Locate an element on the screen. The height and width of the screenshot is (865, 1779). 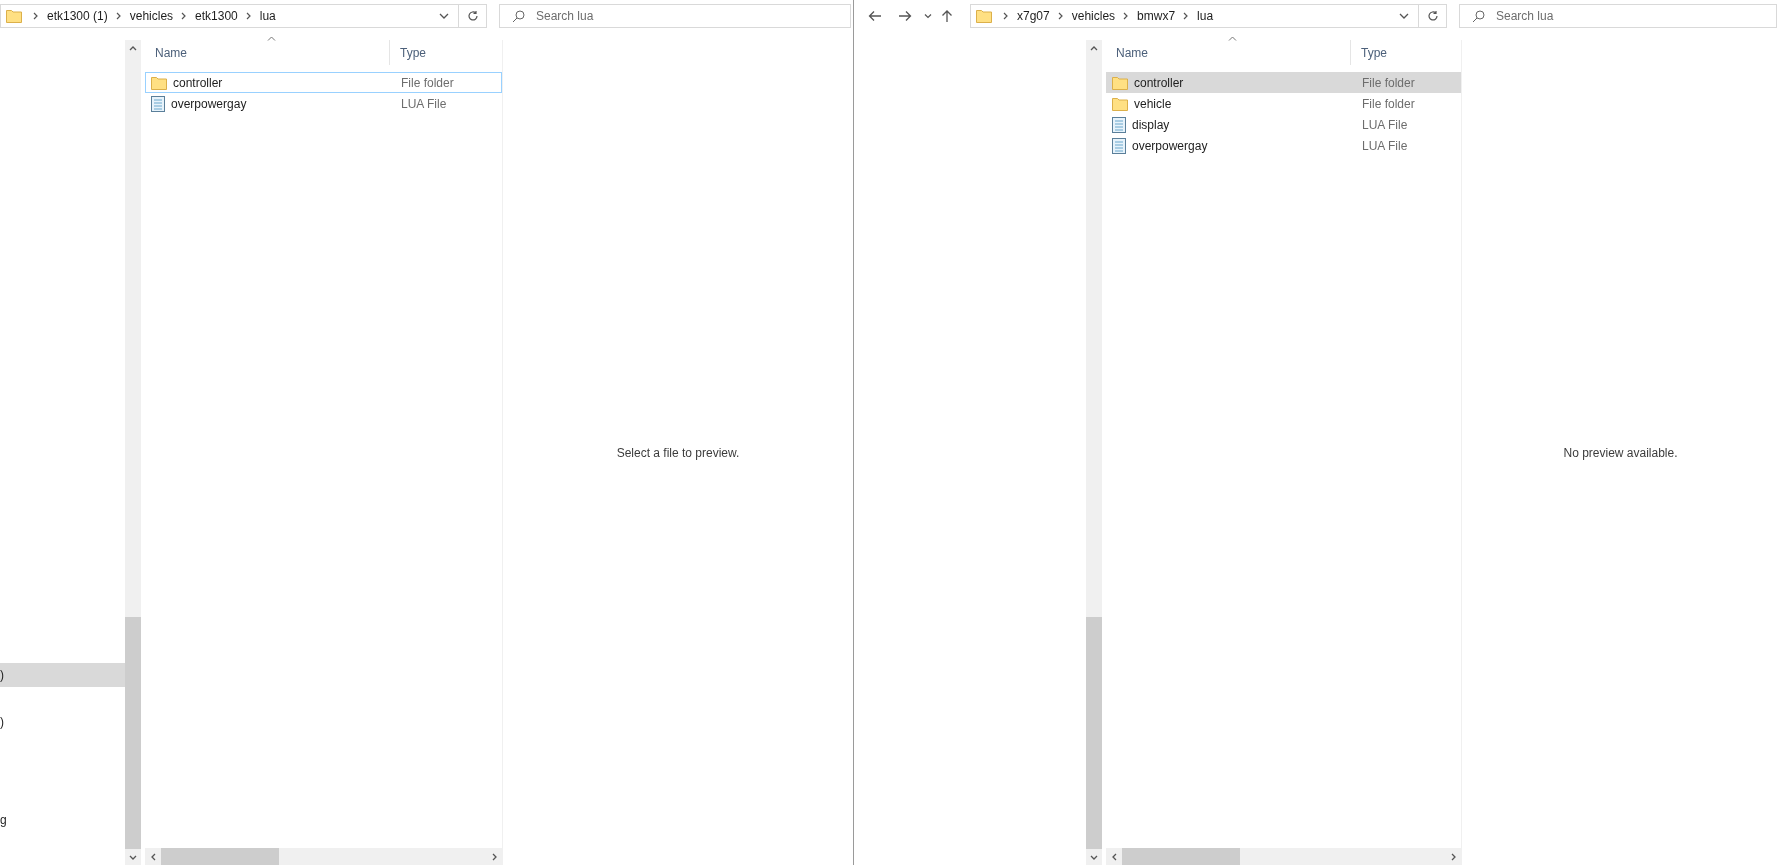
breadcrumb: x7g07 is located at coordinates (1033, 16).